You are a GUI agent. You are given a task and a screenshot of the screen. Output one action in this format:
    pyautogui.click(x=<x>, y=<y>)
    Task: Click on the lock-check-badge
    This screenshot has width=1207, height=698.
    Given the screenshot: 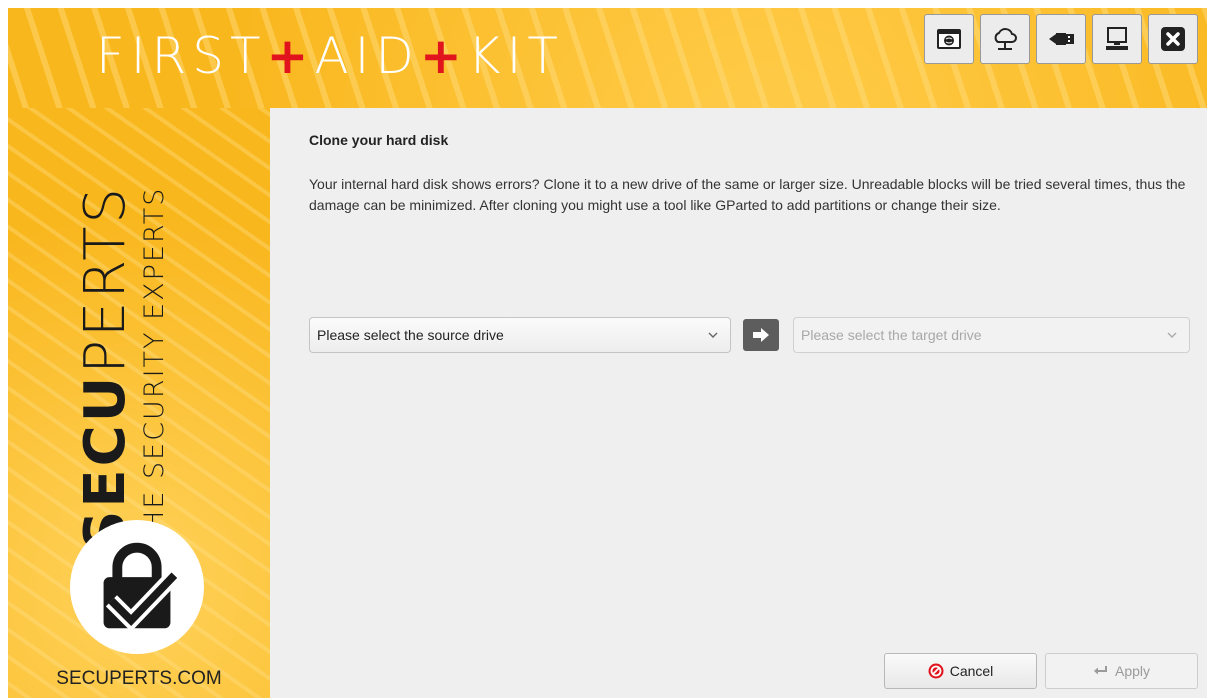 What is the action you would take?
    pyautogui.click(x=137, y=587)
    